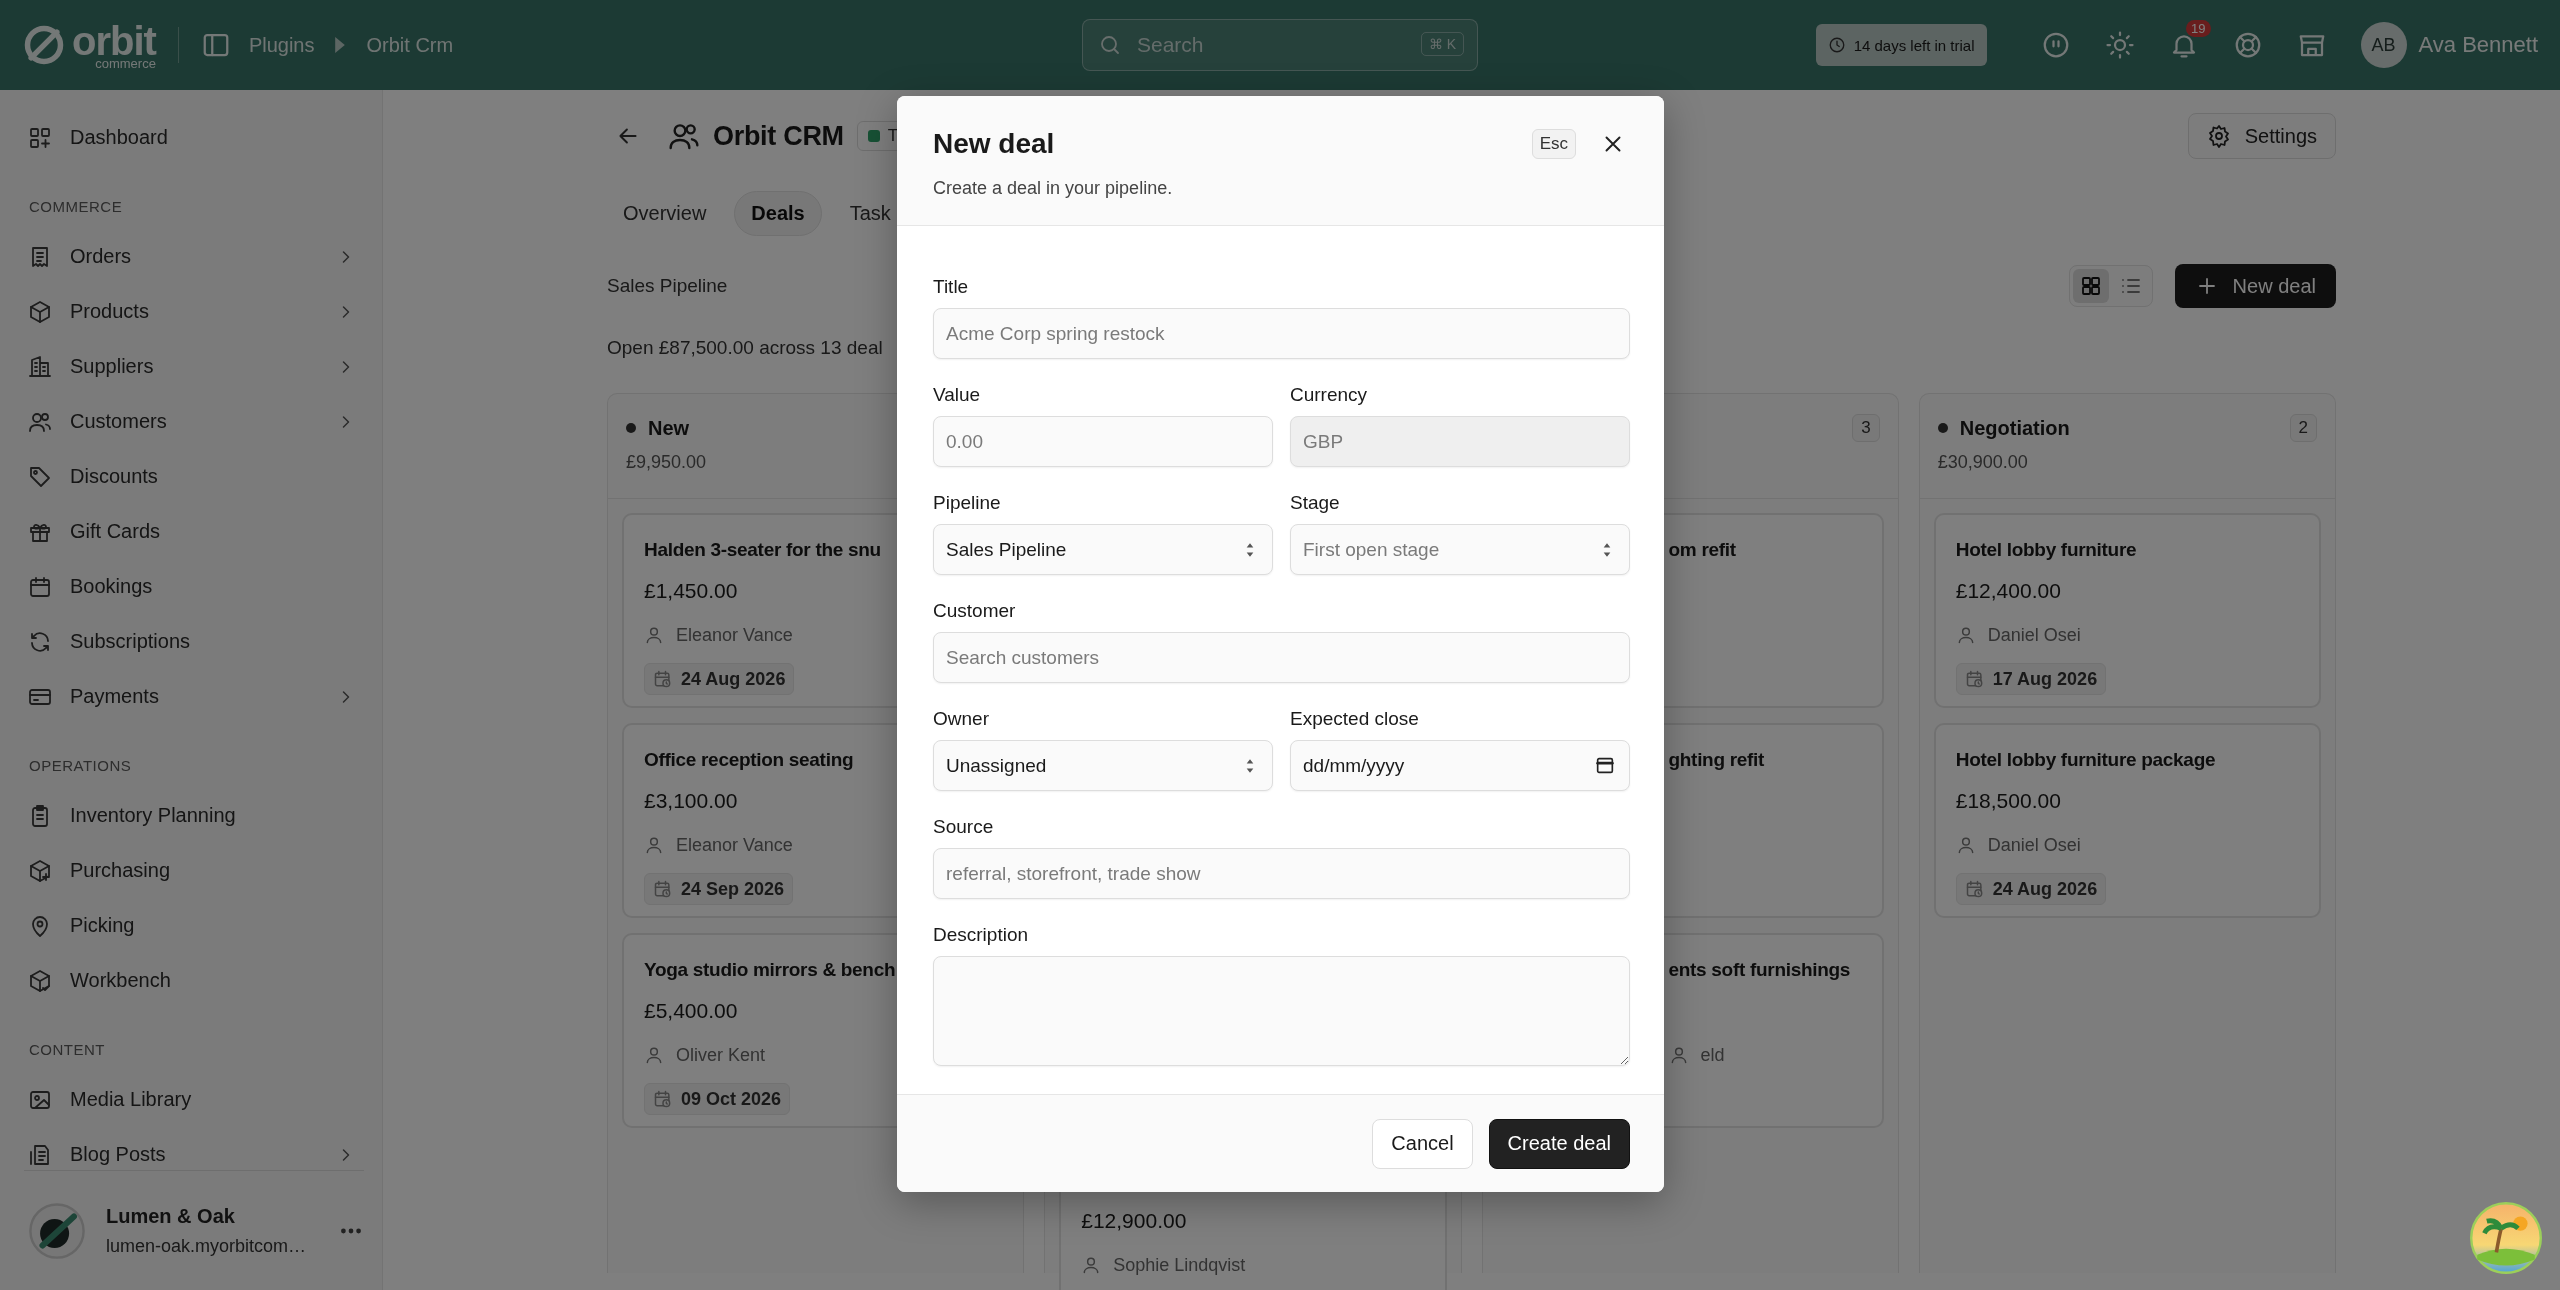 The width and height of the screenshot is (2560, 1290). What do you see at coordinates (719, 889) in the screenshot?
I see `close-date-badge: 24 Sep 2026` at bounding box center [719, 889].